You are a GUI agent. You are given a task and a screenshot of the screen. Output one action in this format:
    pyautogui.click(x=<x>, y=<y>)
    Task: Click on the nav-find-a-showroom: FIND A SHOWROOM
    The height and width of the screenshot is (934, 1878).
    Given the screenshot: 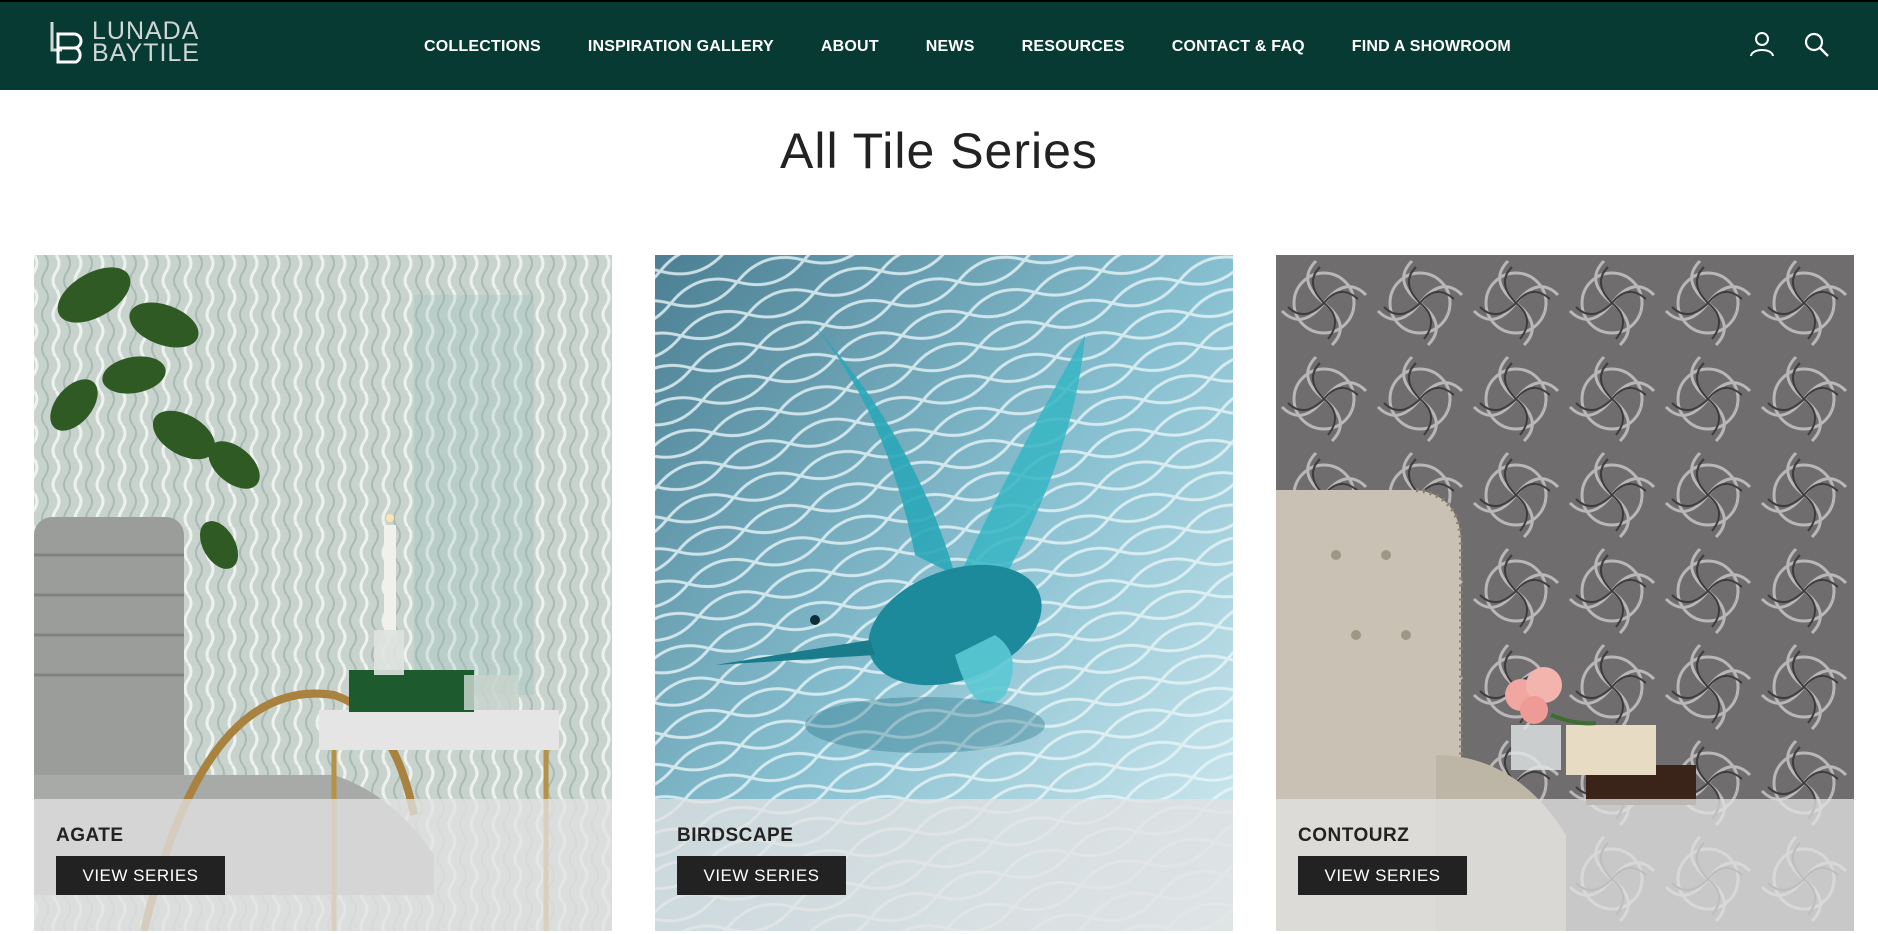 What is the action you would take?
    pyautogui.click(x=1431, y=47)
    